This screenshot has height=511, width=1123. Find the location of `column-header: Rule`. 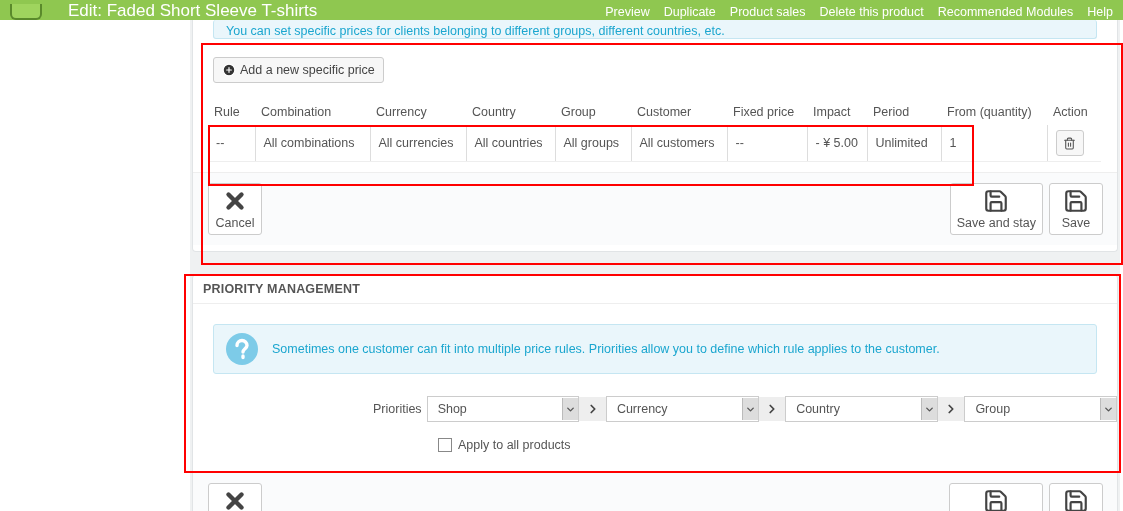

column-header: Rule is located at coordinates (227, 113).